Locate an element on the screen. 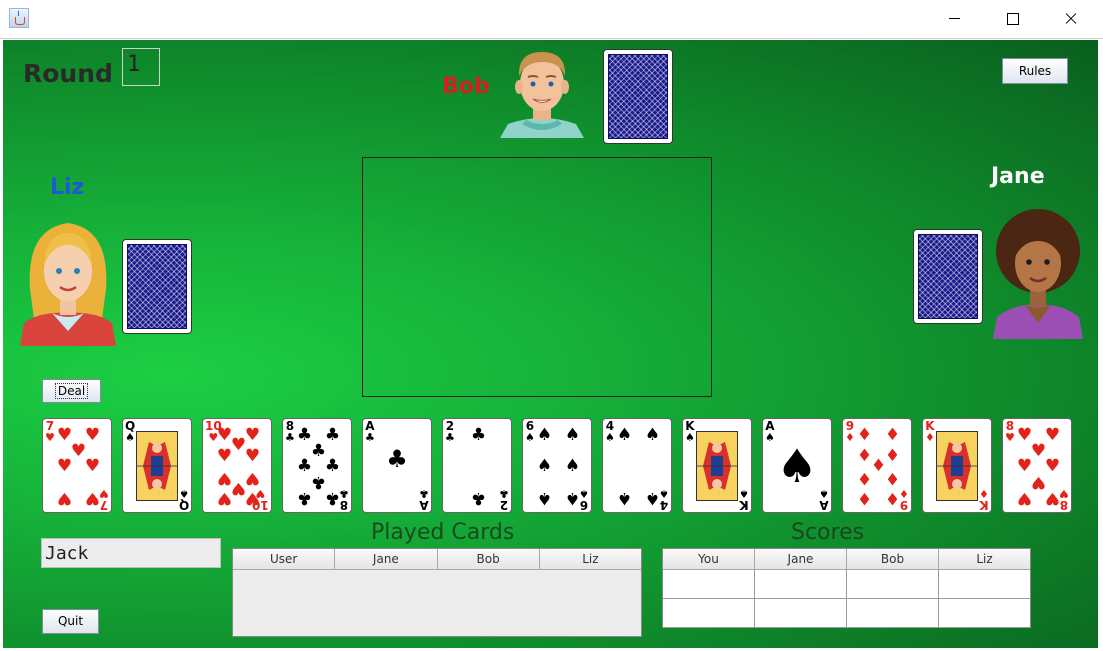 This screenshot has height=651, width=1103. minimize-button is located at coordinates (954, 19).